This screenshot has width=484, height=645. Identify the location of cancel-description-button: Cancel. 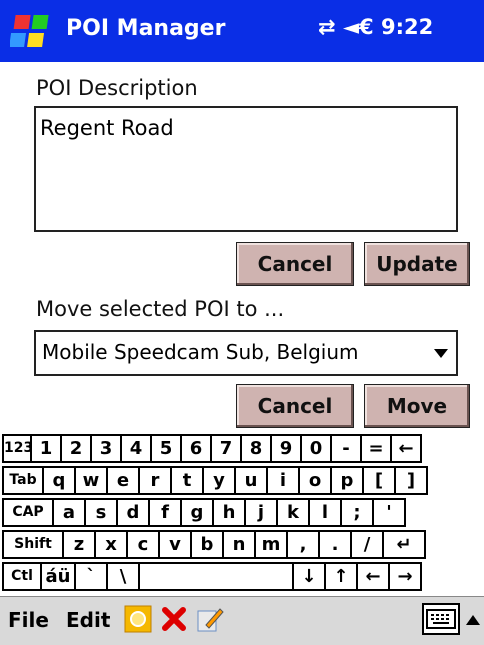
(295, 264).